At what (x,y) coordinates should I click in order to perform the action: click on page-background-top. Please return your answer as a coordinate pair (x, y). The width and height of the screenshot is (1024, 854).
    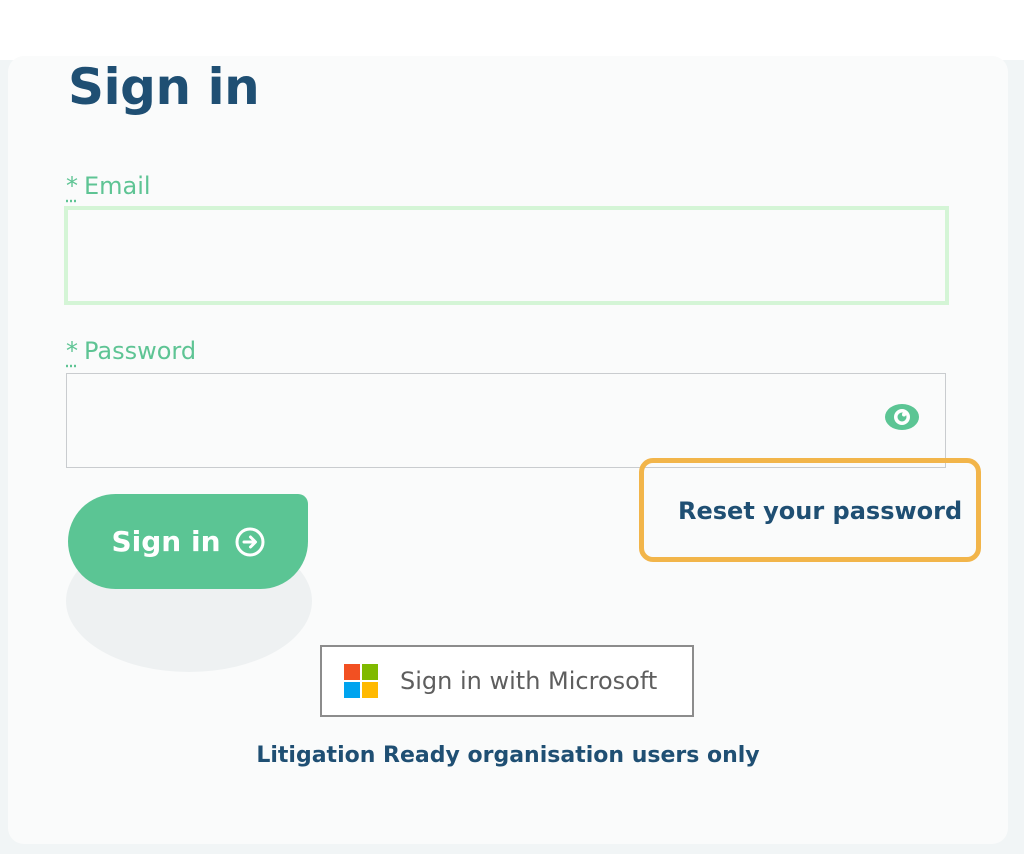
    Looking at the image, I should click on (512, 30).